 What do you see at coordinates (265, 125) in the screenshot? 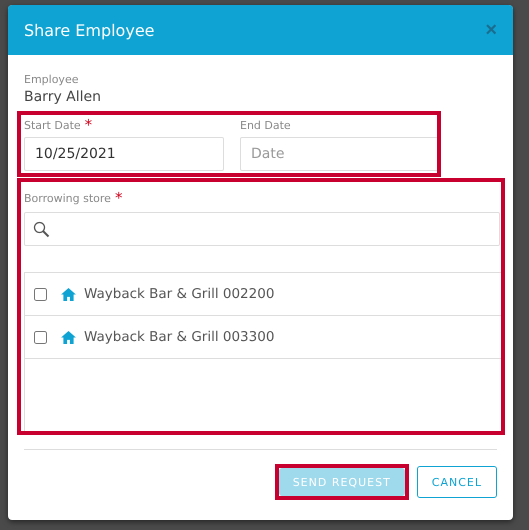
I see `field-label: End Date` at bounding box center [265, 125].